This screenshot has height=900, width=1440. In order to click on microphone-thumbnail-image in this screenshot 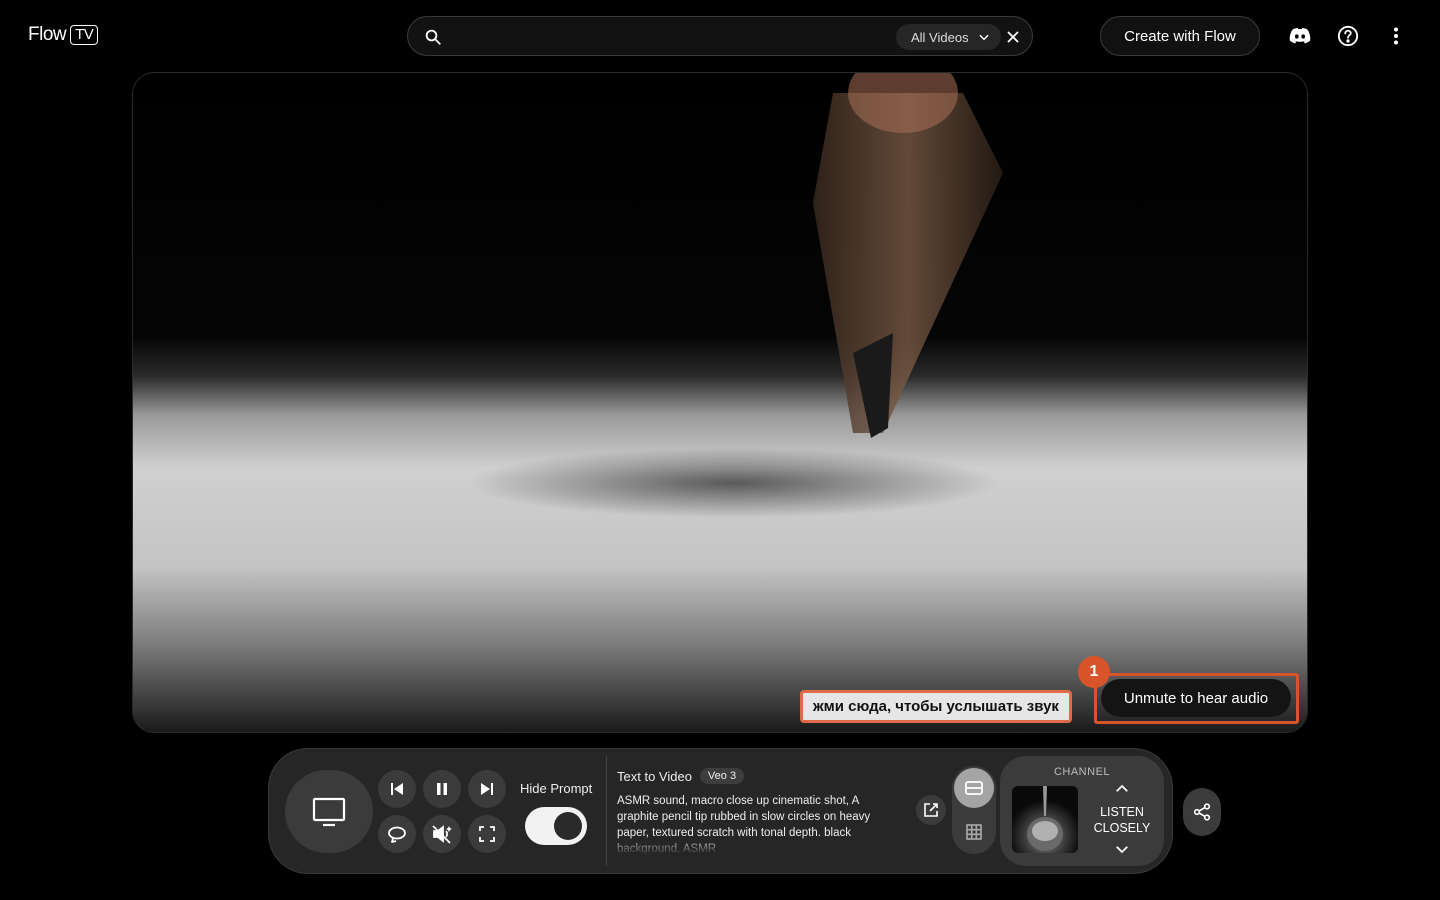, I will do `click(1045, 818)`.